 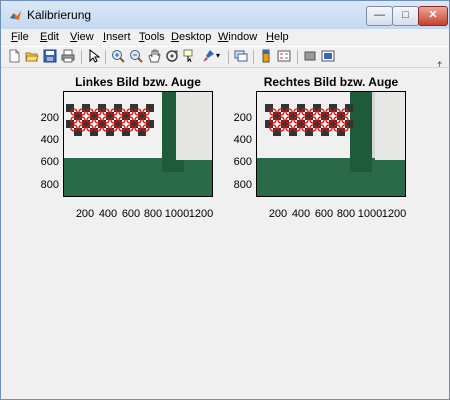 I want to click on left-axes-title: Linkes Bild bzw. Auge, so click(x=138, y=82).